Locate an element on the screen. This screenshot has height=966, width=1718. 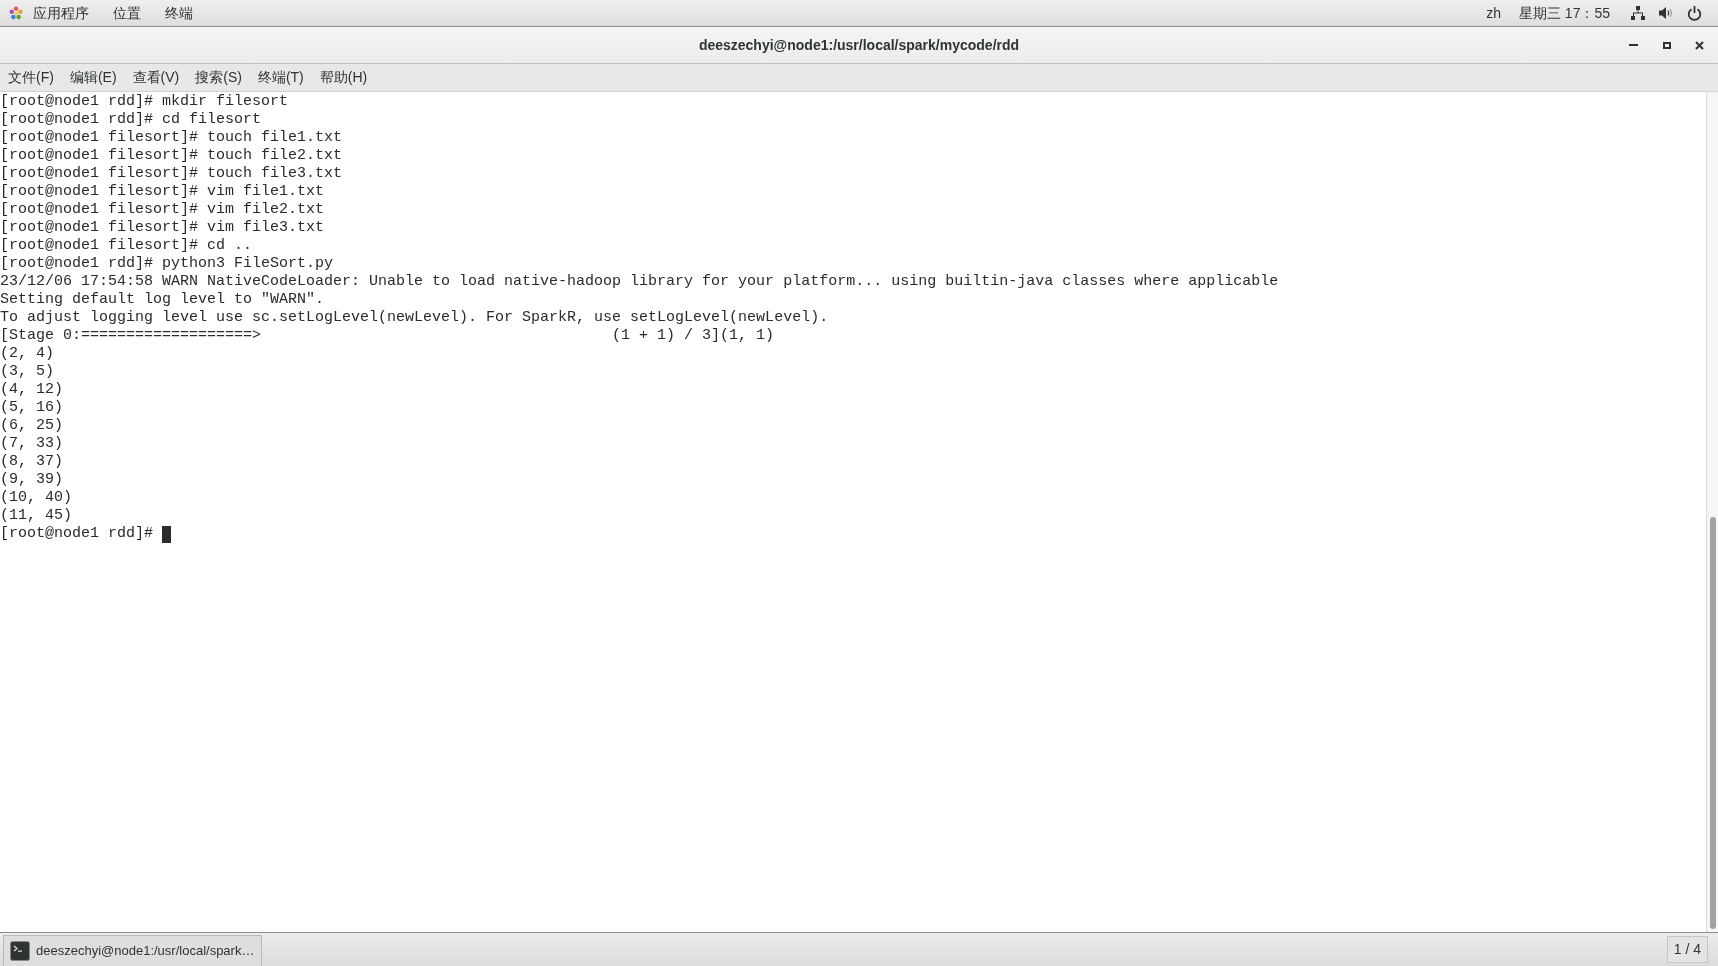
power-icon is located at coordinates (1694, 13).